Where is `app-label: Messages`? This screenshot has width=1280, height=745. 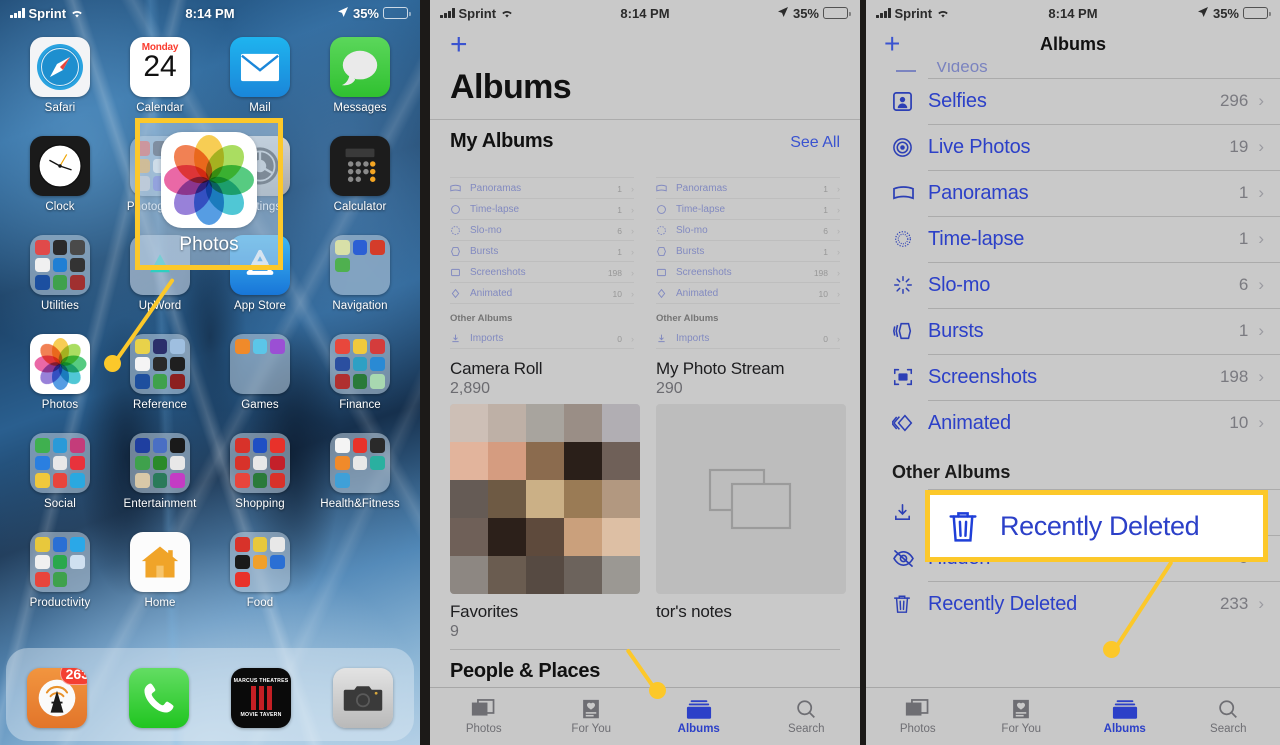
app-label: Messages is located at coordinates (360, 108).